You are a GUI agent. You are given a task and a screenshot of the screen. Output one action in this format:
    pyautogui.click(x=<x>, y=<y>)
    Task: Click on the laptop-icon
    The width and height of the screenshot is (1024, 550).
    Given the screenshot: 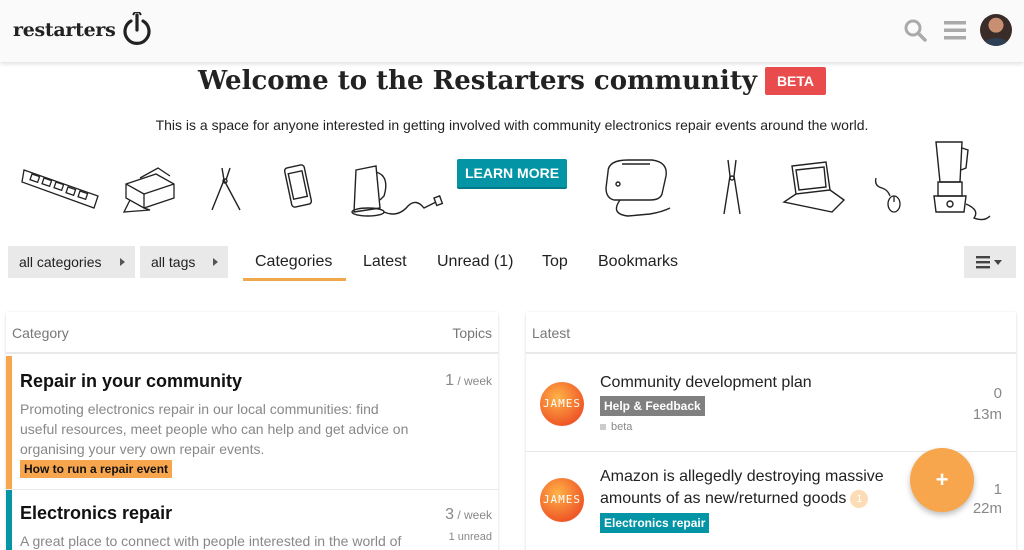 What is the action you would take?
    pyautogui.click(x=814, y=187)
    